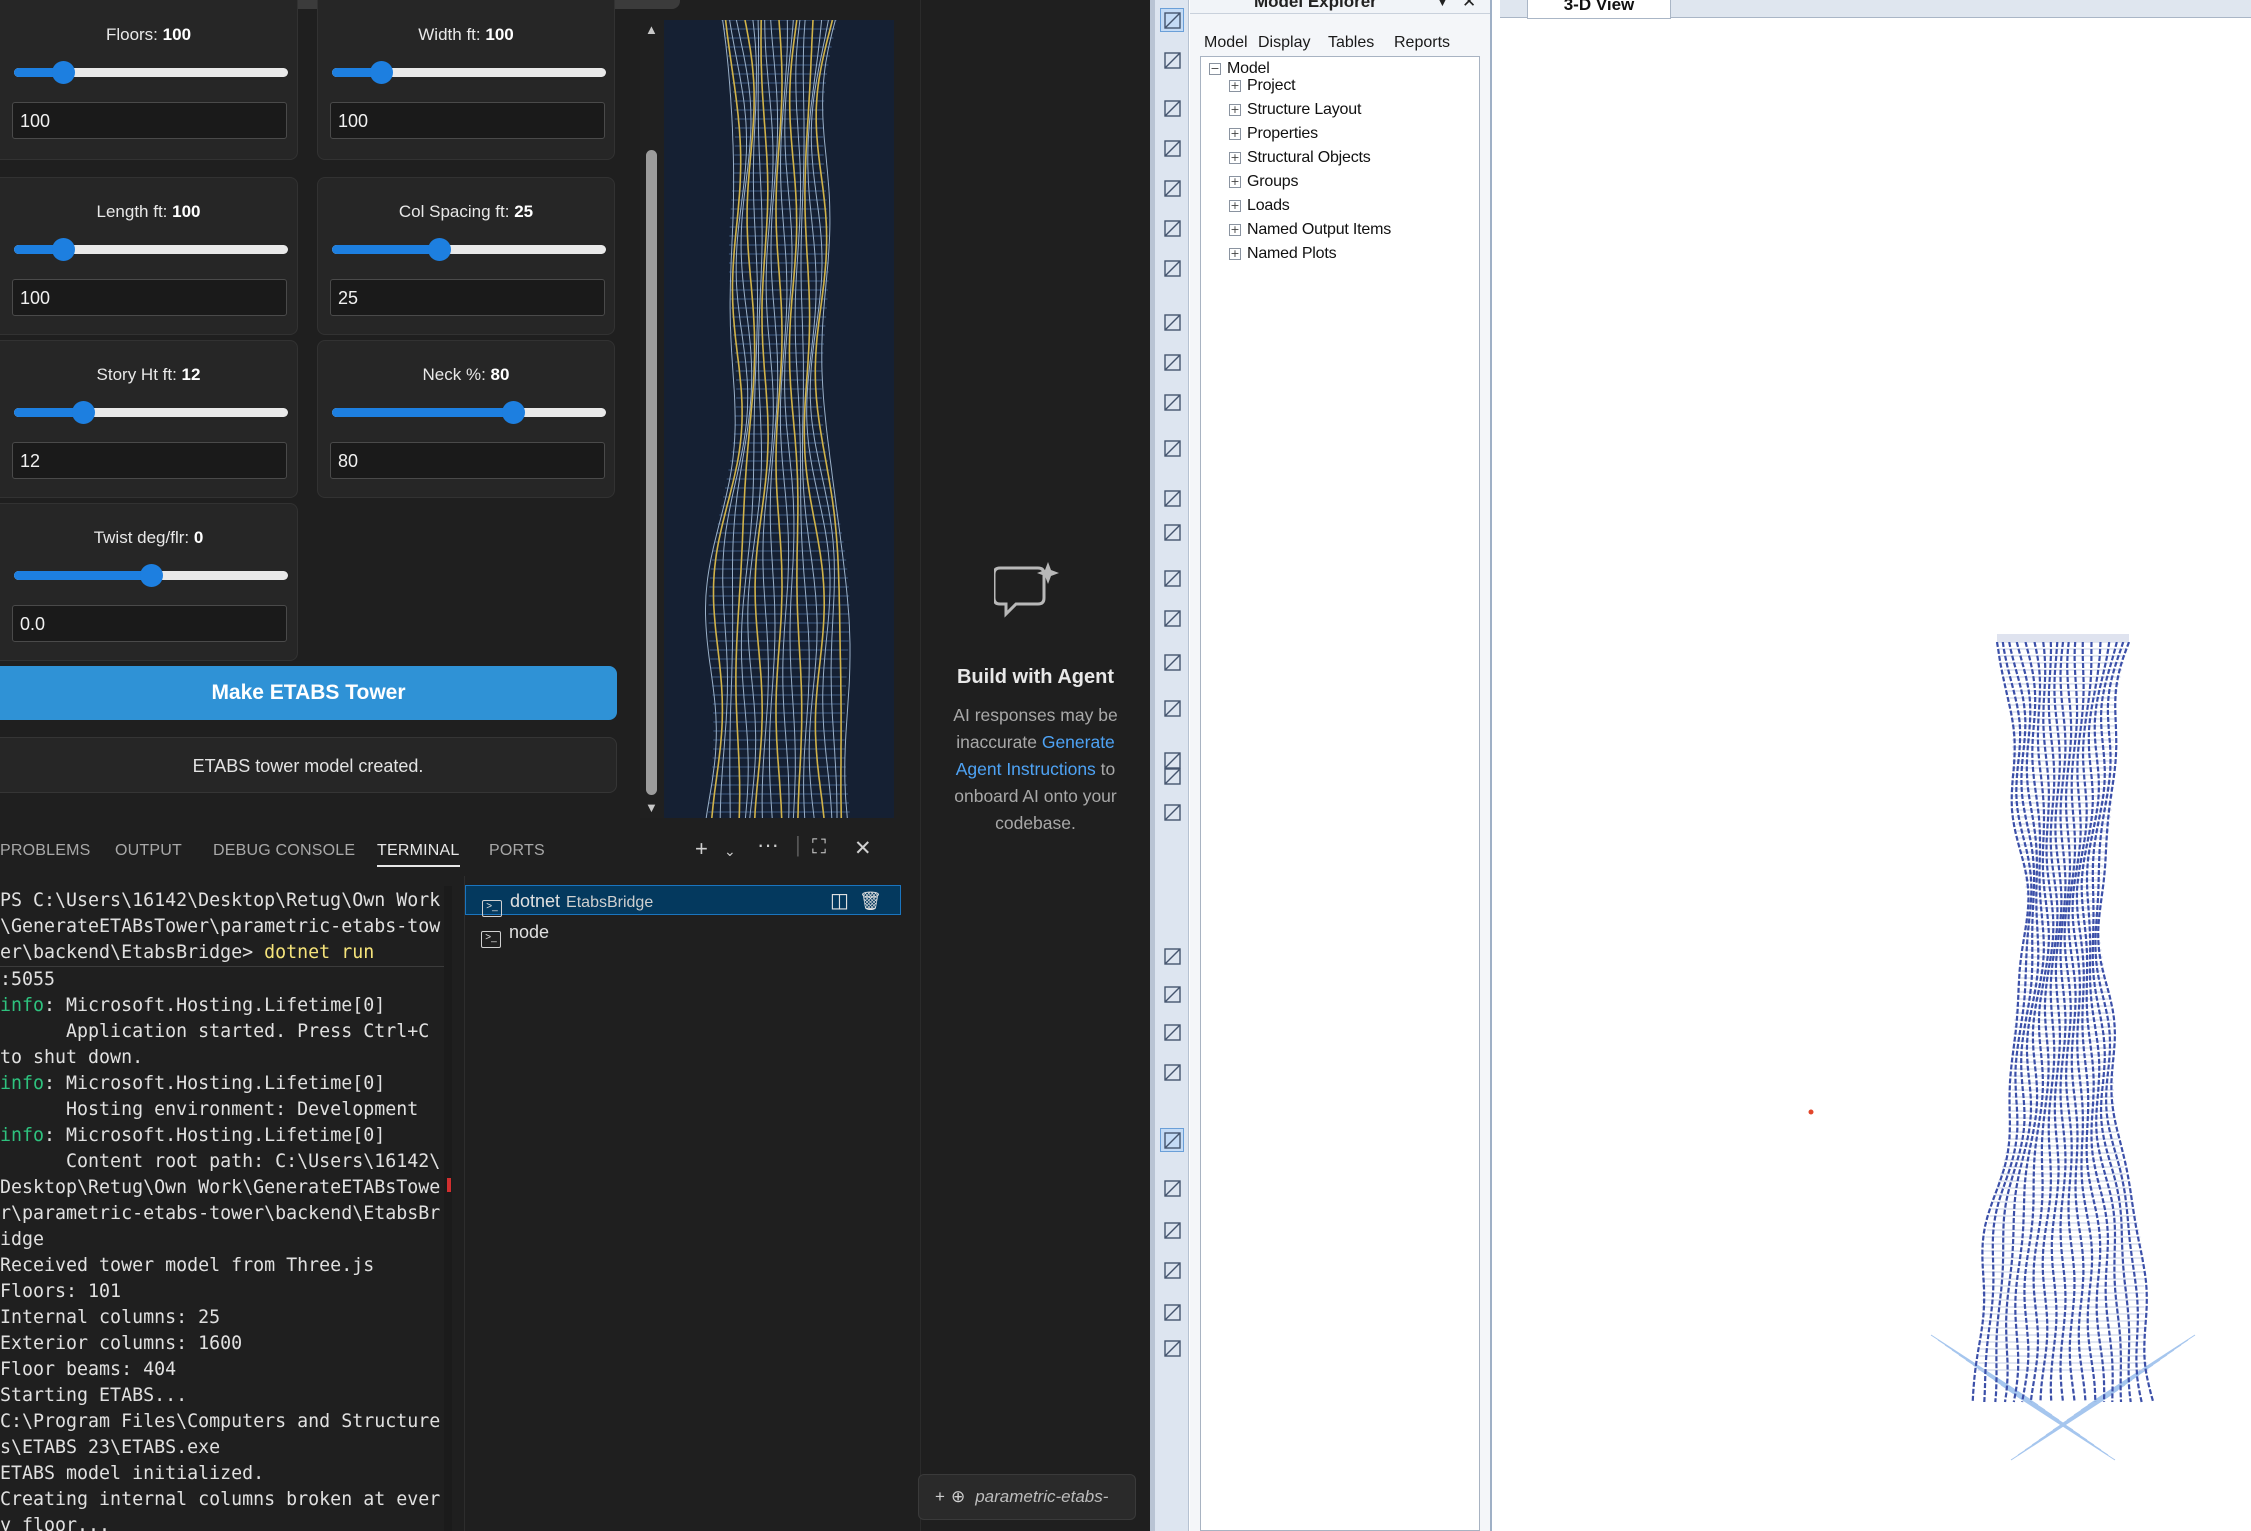 Image resolution: width=2251 pixels, height=1531 pixels. What do you see at coordinates (308, 693) in the screenshot?
I see `make-etabs-tower-button: Make ETABS Tower` at bounding box center [308, 693].